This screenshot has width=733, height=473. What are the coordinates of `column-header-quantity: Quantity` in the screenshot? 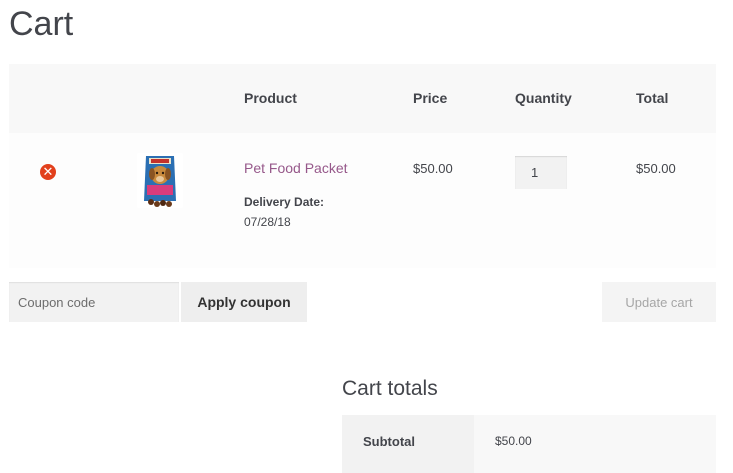 It's located at (543, 98).